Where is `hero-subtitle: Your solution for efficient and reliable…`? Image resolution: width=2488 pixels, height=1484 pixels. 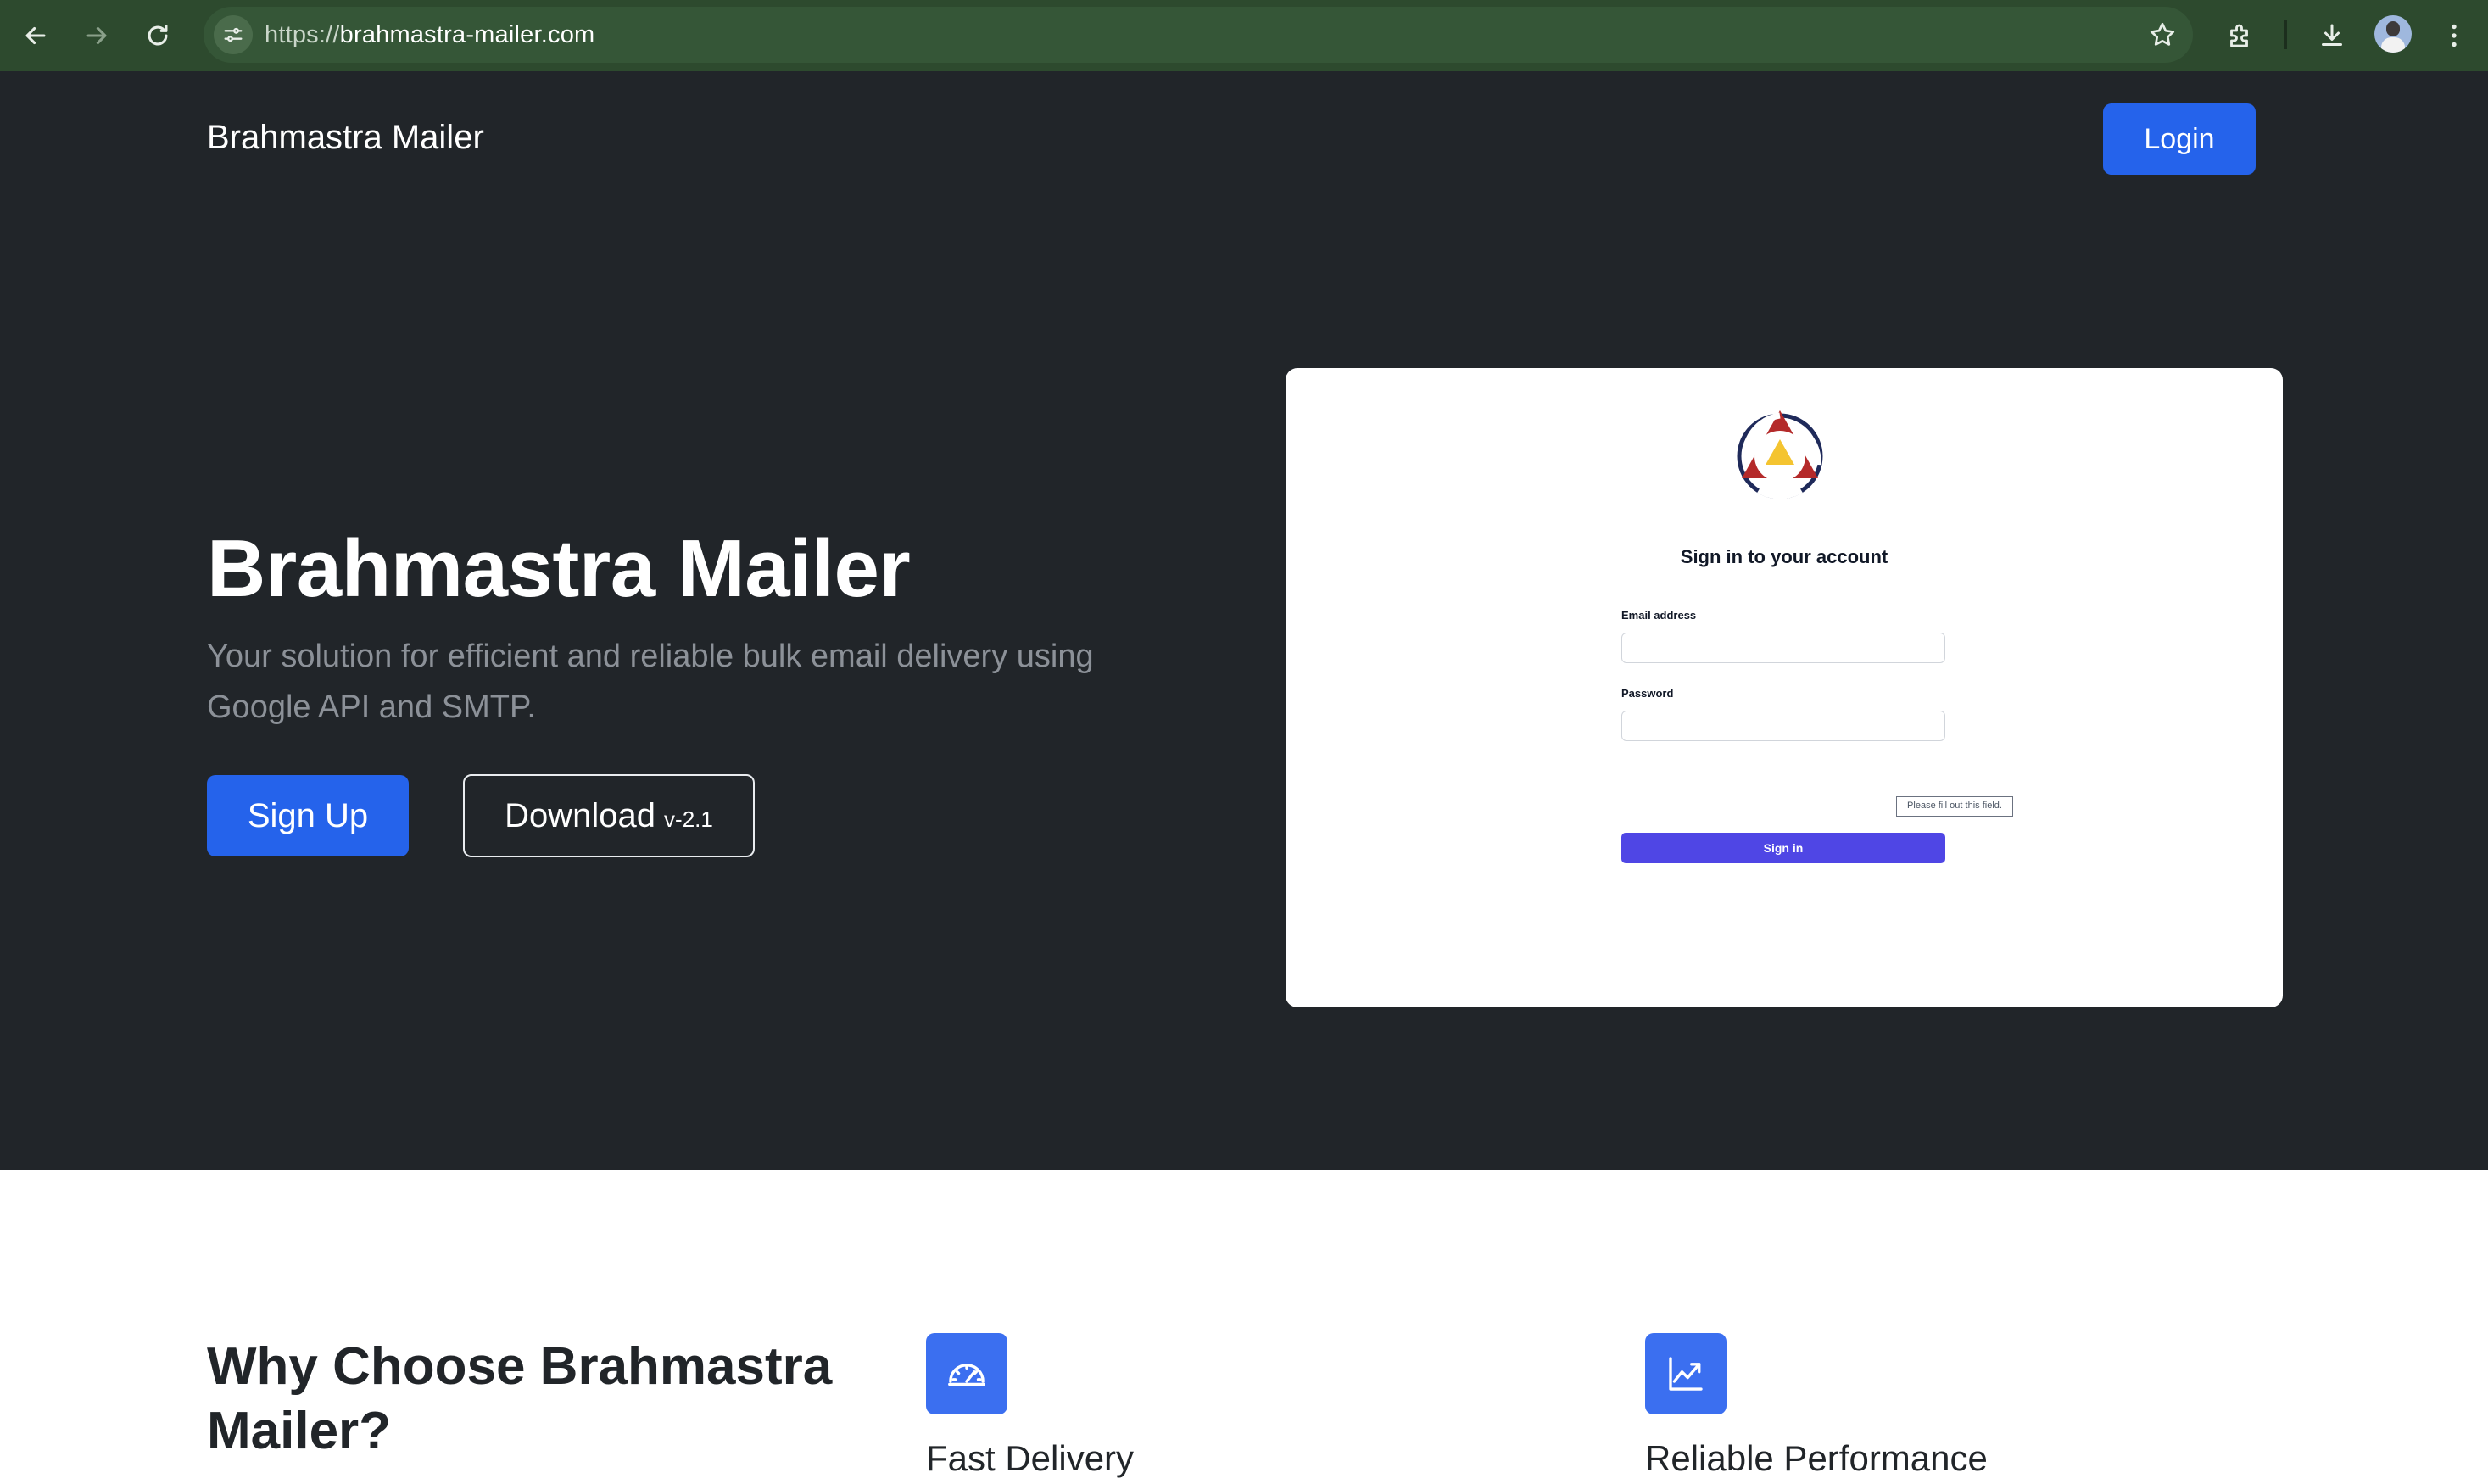 hero-subtitle: Your solution for efficient and reliable… is located at coordinates (651, 682).